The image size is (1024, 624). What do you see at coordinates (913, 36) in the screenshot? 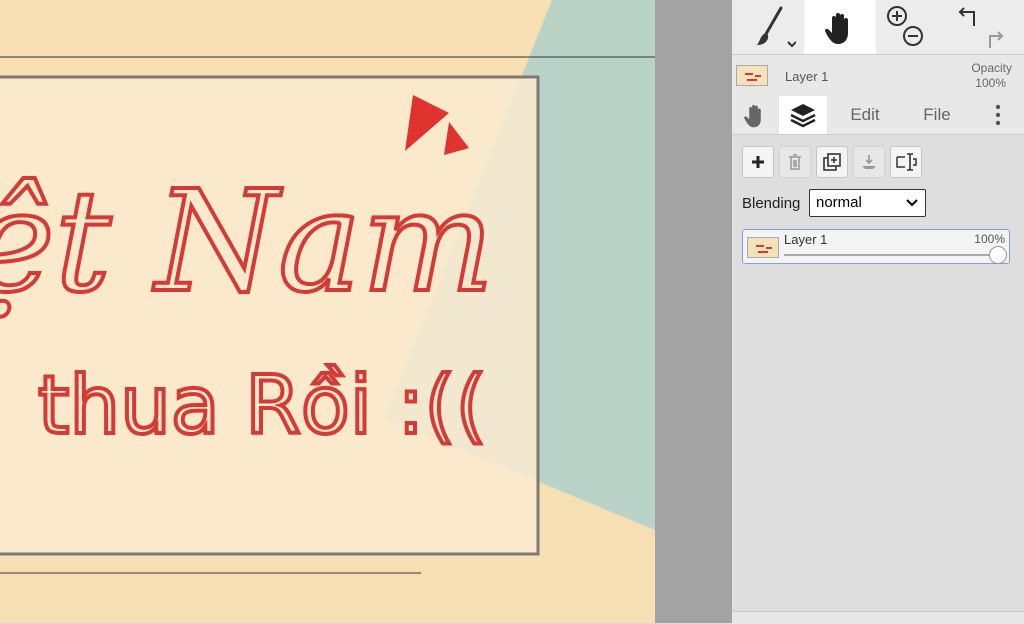
I see `zoom-out-icon` at bounding box center [913, 36].